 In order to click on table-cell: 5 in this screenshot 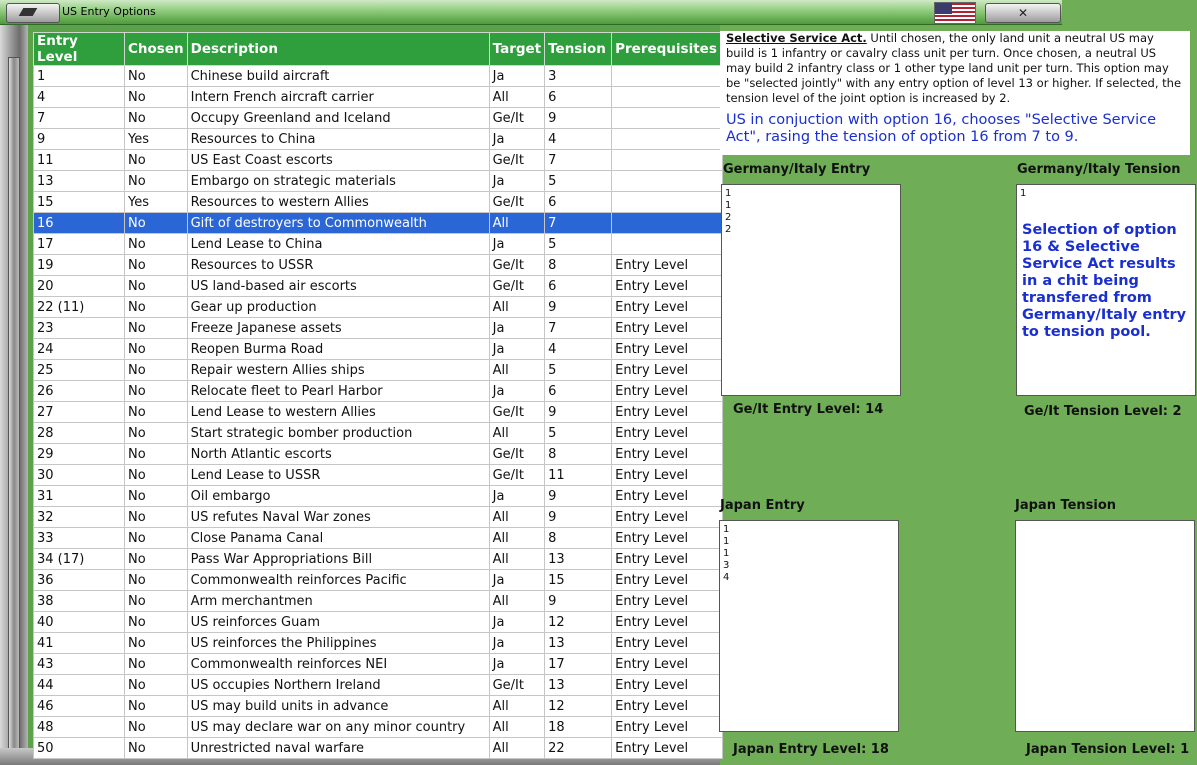, I will do `click(578, 181)`.